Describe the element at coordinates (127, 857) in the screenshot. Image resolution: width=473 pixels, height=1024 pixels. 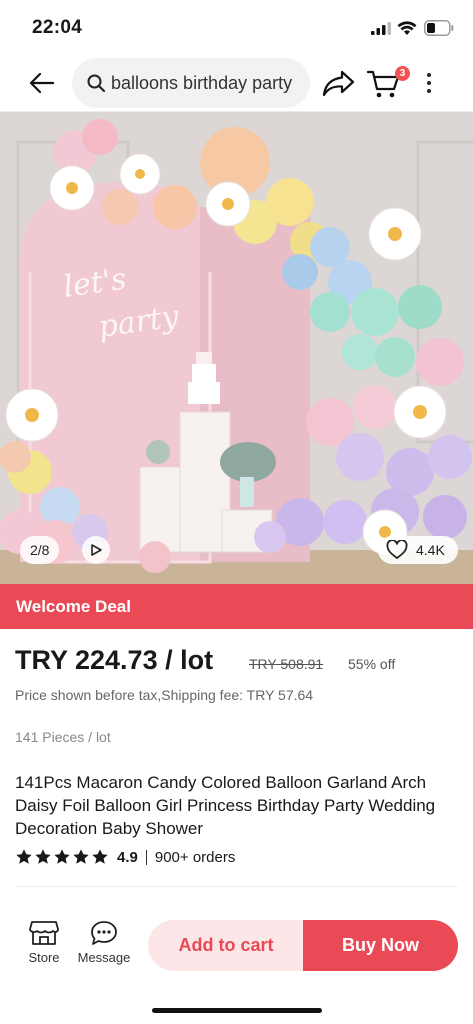
I see `rating-value: 4.9` at that location.